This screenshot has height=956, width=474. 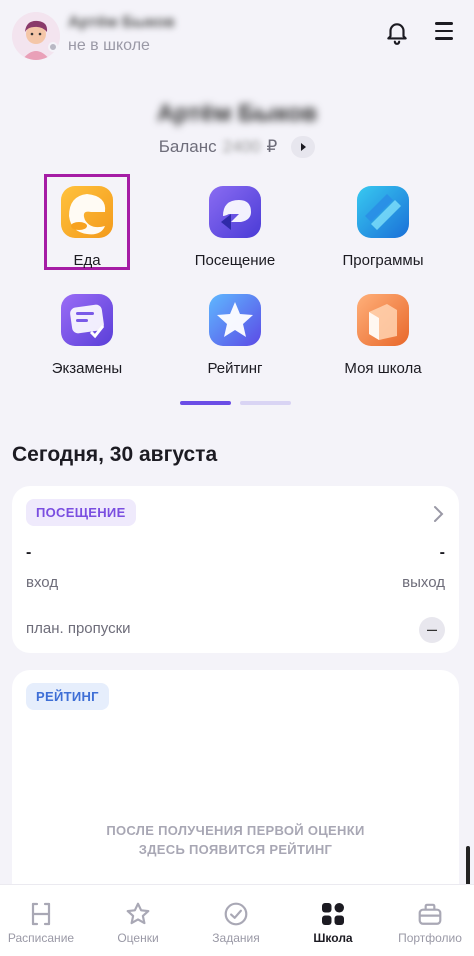 What do you see at coordinates (81, 512) in the screenshot?
I see `attendance-pill: ПОСЕЩЕНИЕ` at bounding box center [81, 512].